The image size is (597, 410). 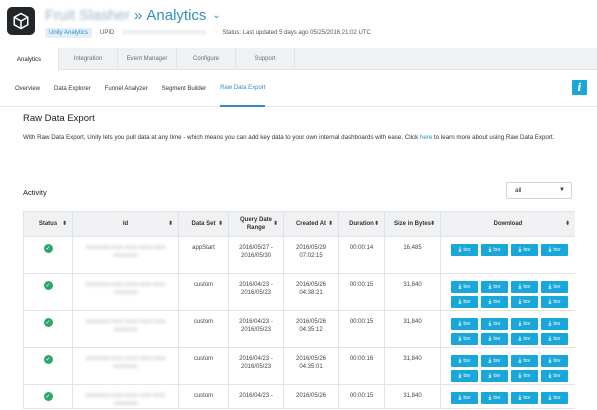 I want to click on product-chip: Unity Analytics, so click(x=69, y=33).